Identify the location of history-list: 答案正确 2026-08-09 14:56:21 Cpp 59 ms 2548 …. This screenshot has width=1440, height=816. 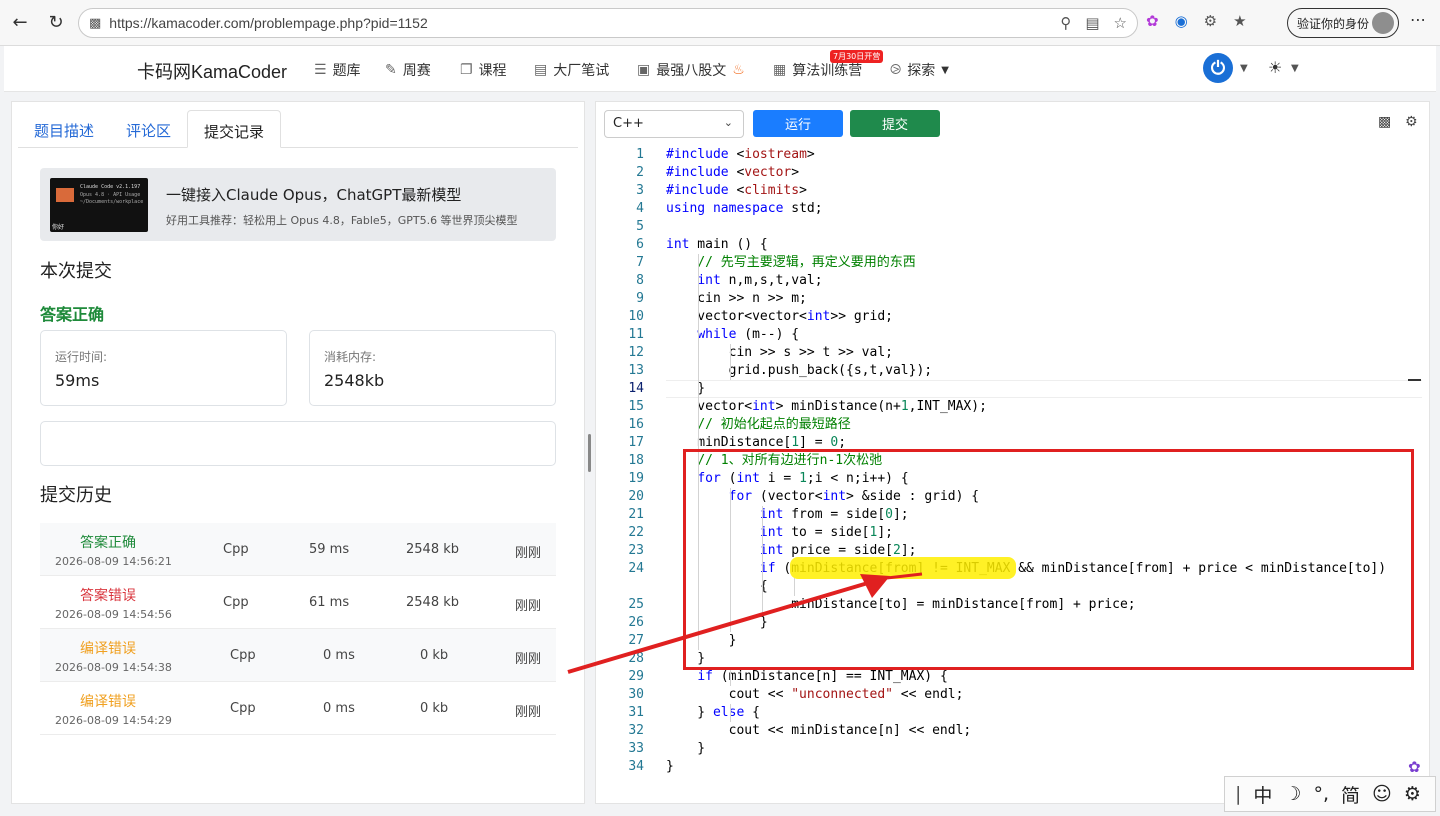
(298, 629).